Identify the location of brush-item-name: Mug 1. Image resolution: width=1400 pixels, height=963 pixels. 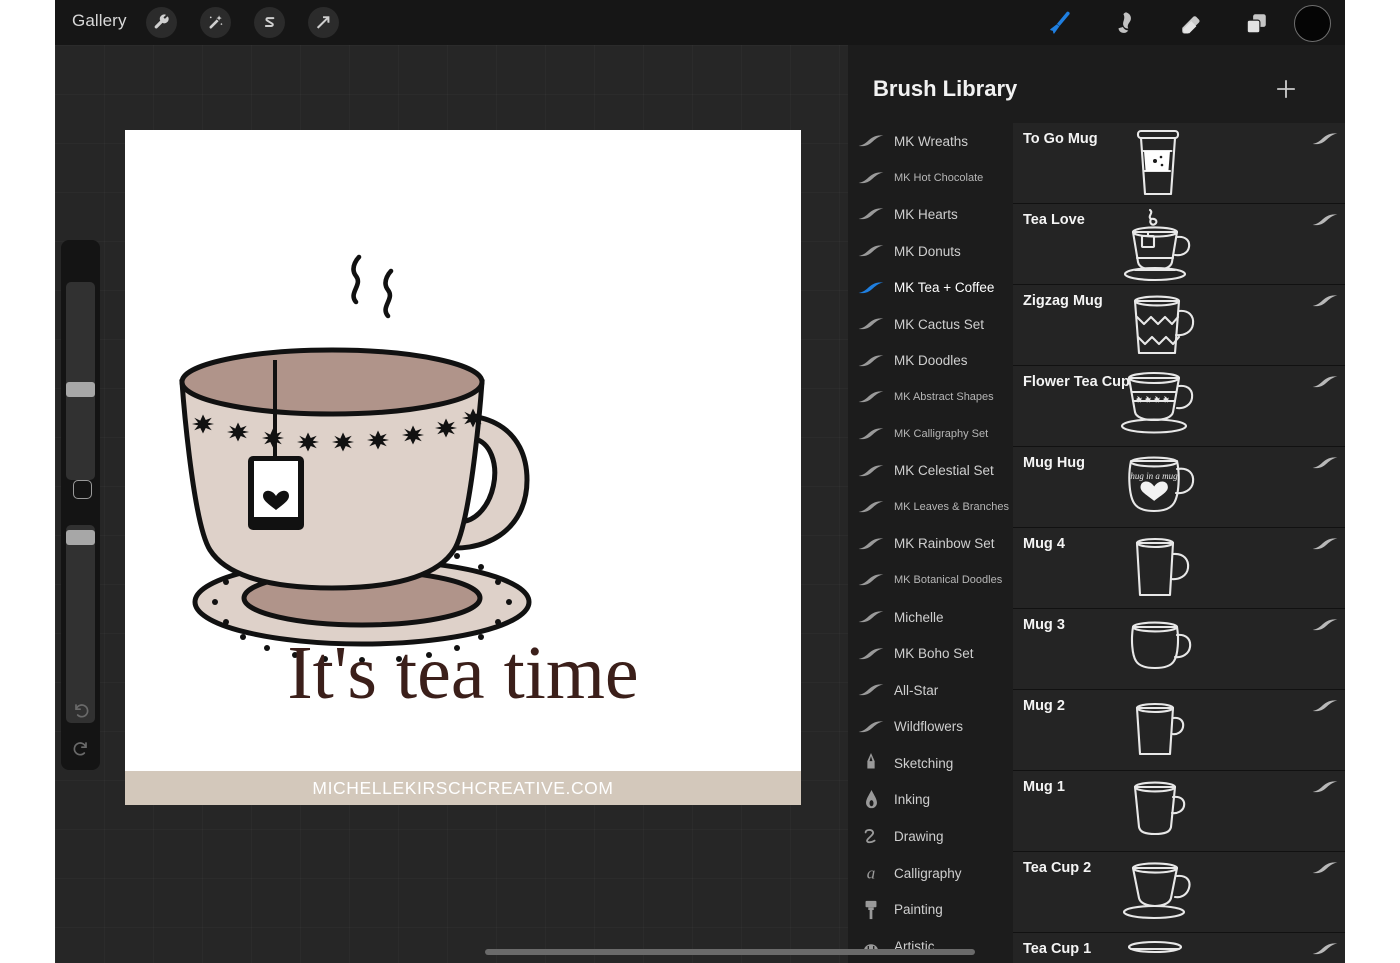
(1044, 787).